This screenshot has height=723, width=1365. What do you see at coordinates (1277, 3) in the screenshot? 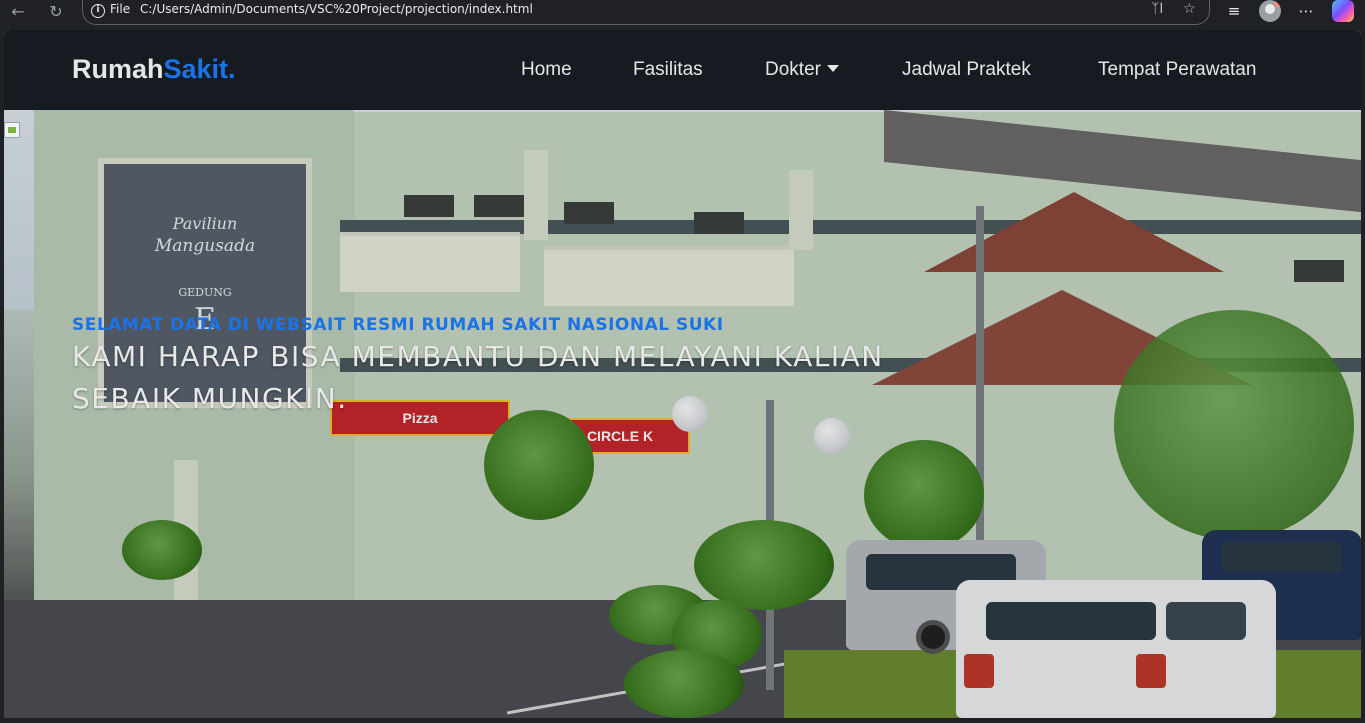
I see `notification-dot` at bounding box center [1277, 3].